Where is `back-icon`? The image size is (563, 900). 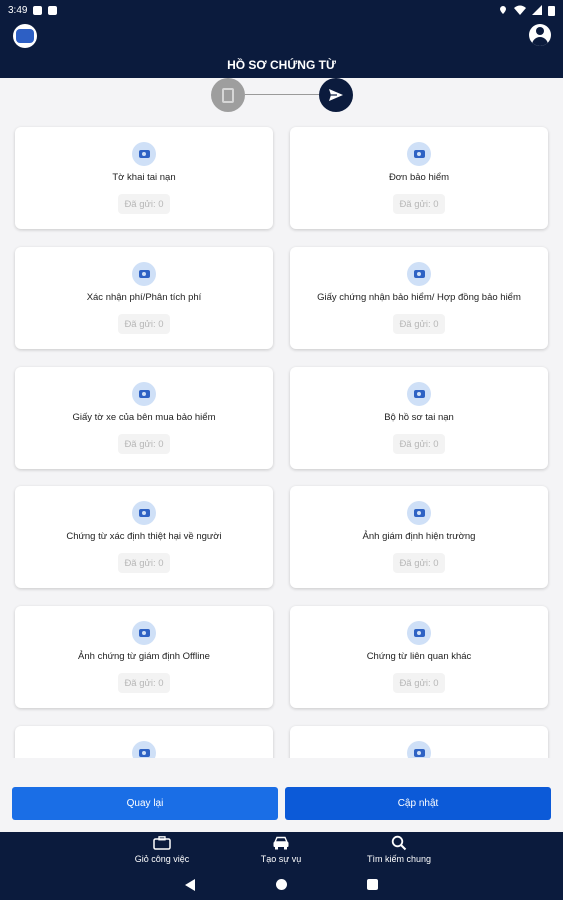 back-icon is located at coordinates (190, 885).